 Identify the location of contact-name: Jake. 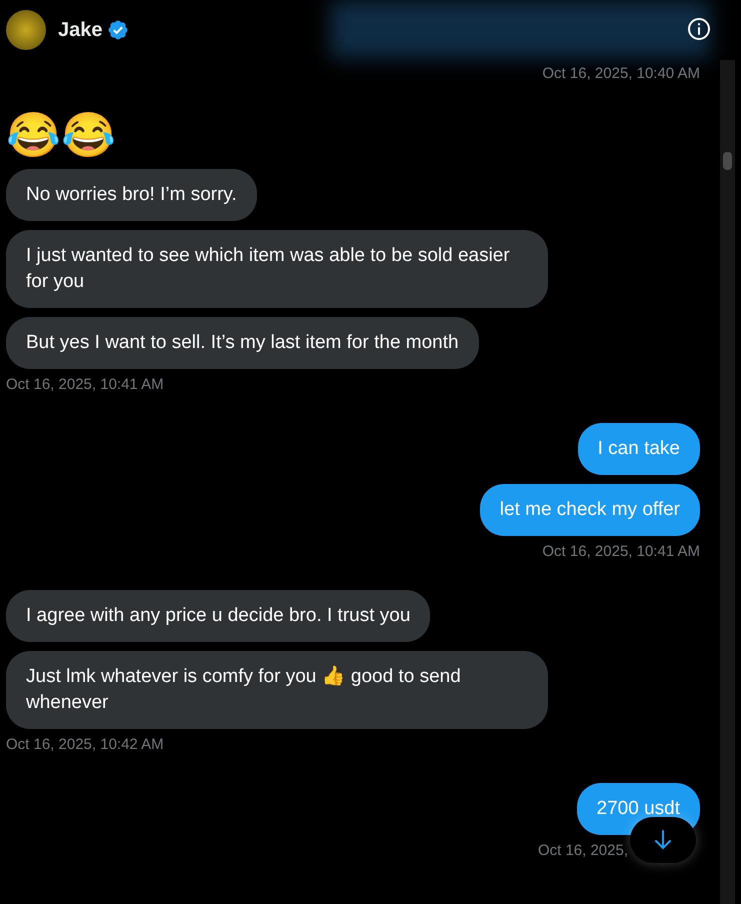
(80, 30).